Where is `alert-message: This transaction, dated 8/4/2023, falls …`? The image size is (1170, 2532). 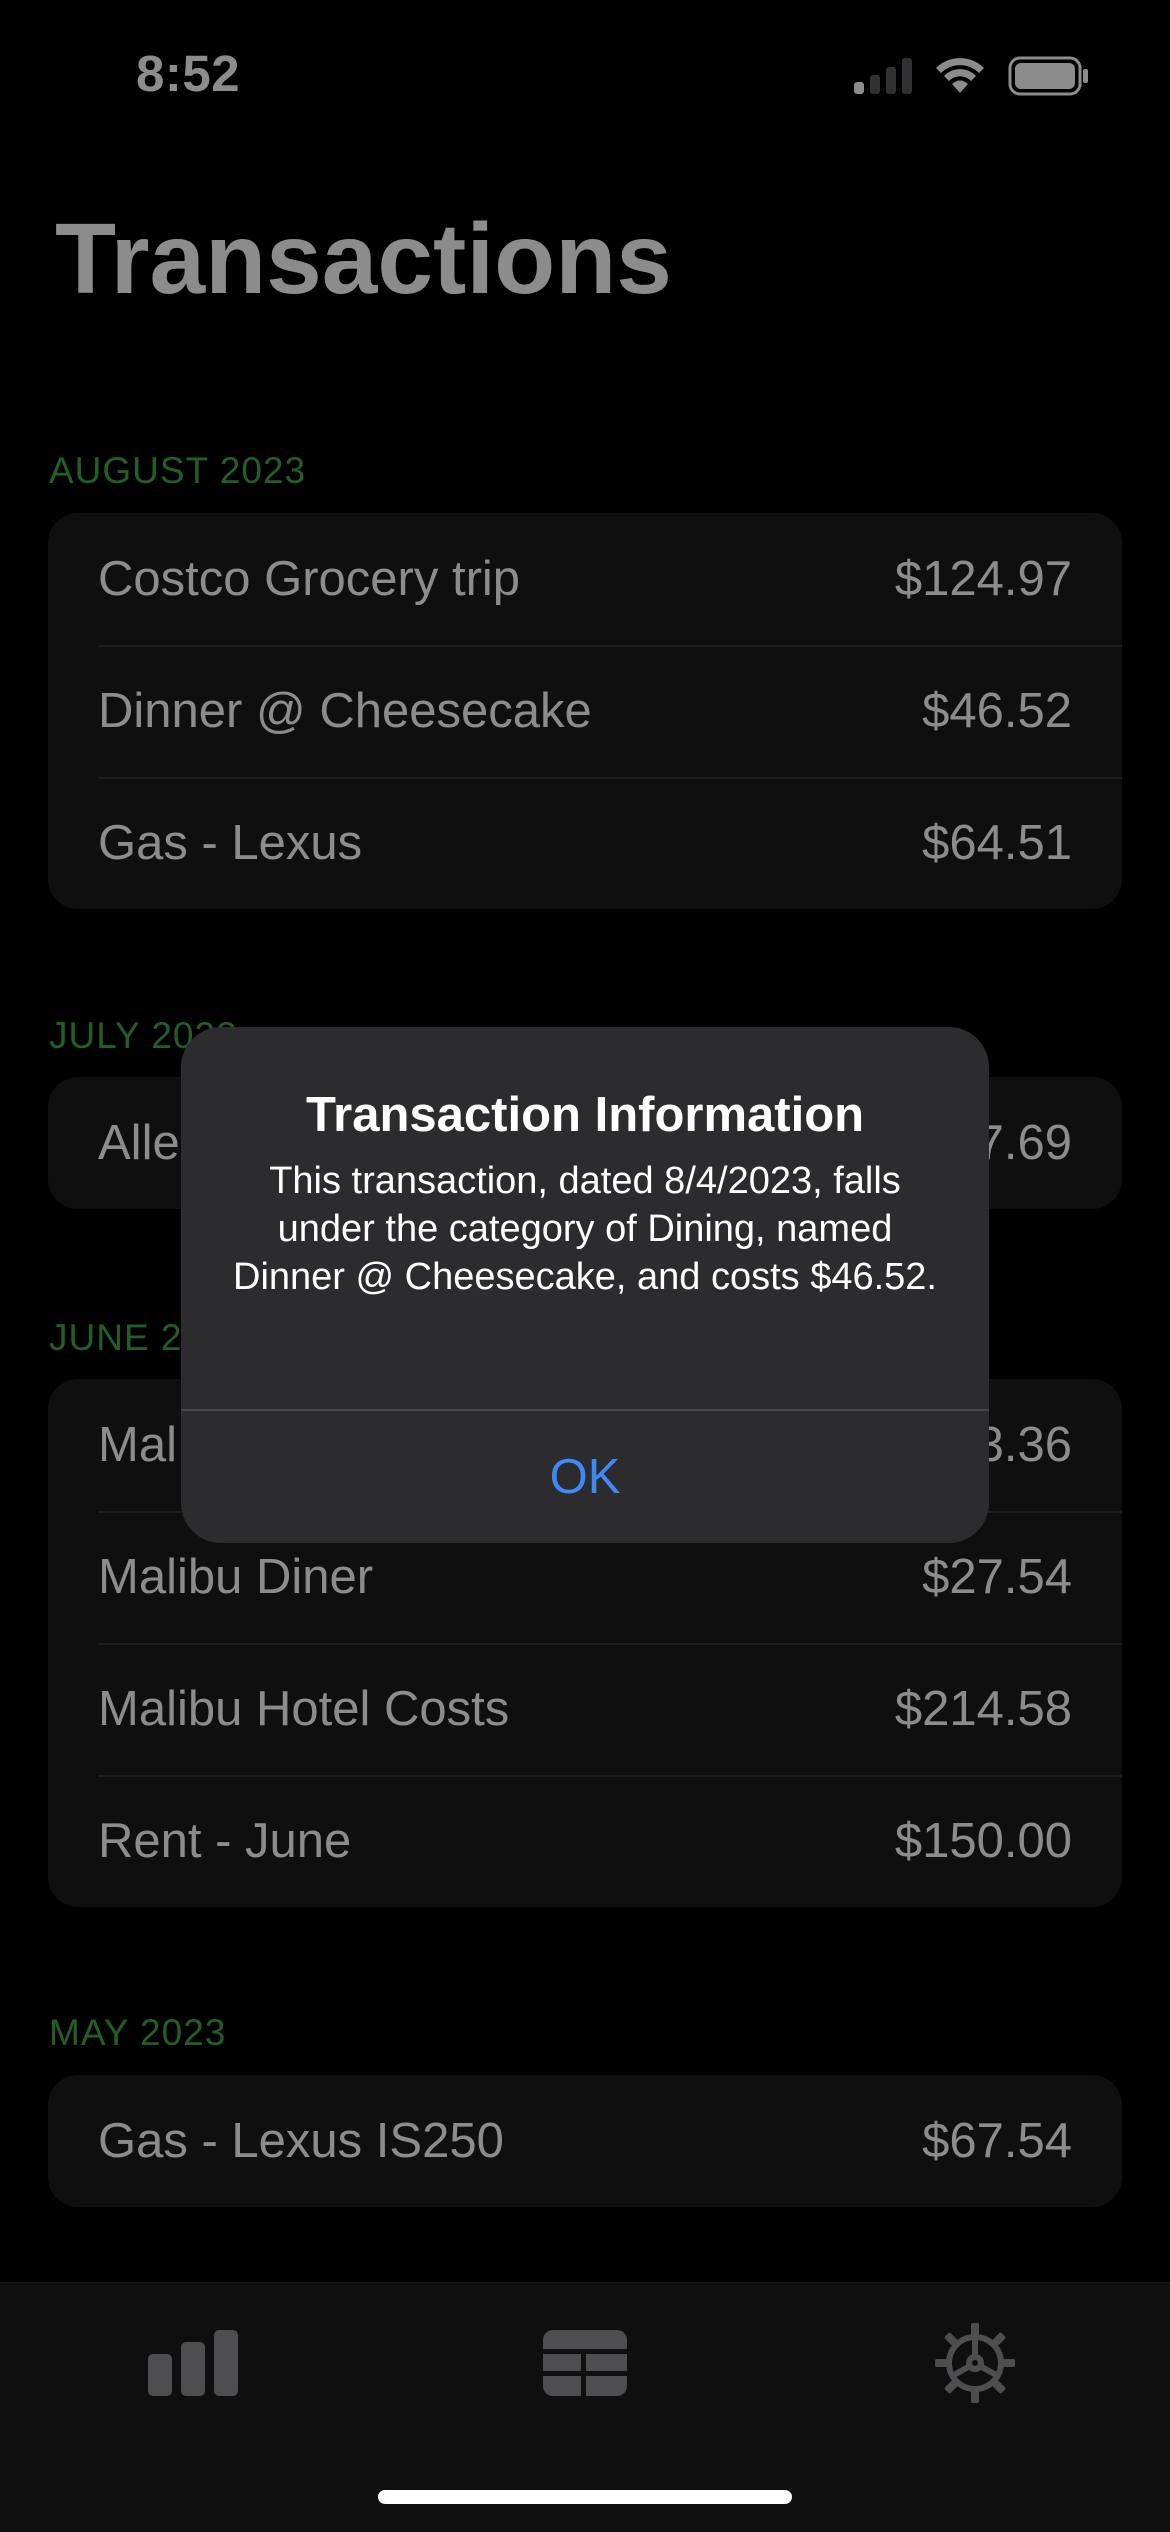 alert-message: This transaction, dated 8/4/2023, falls … is located at coordinates (585, 1229).